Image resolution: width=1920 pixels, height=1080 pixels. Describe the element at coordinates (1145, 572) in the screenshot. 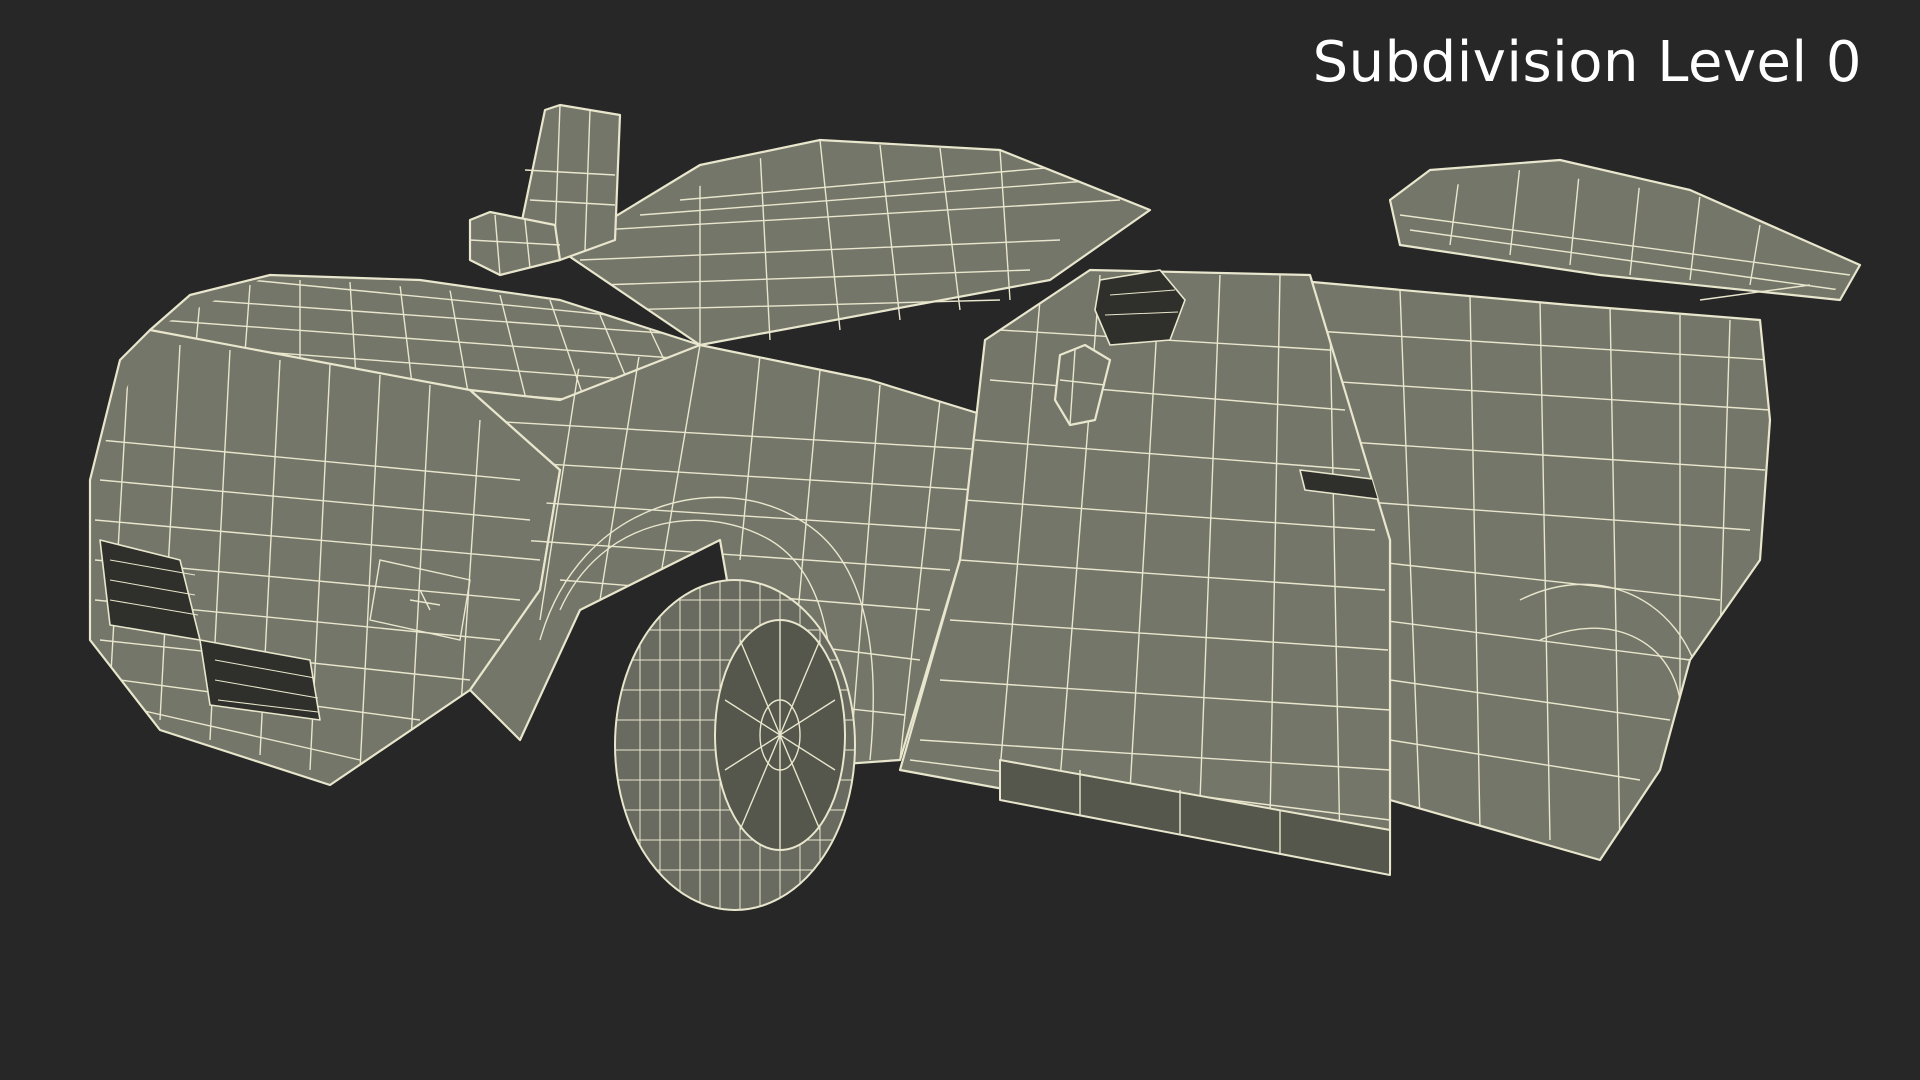

I see `open-front-door` at that location.